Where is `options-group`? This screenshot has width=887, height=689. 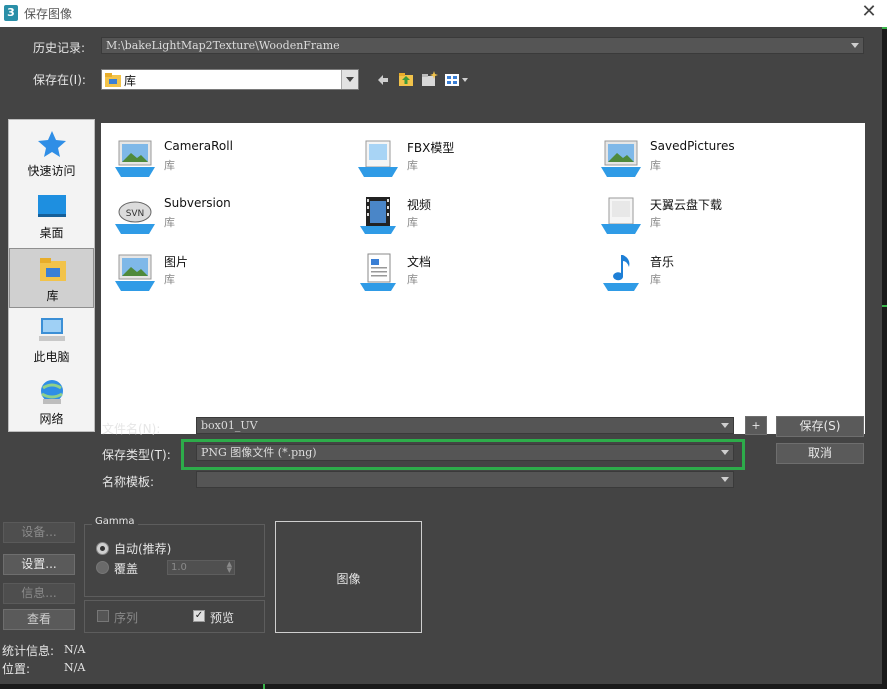
options-group is located at coordinates (174, 616).